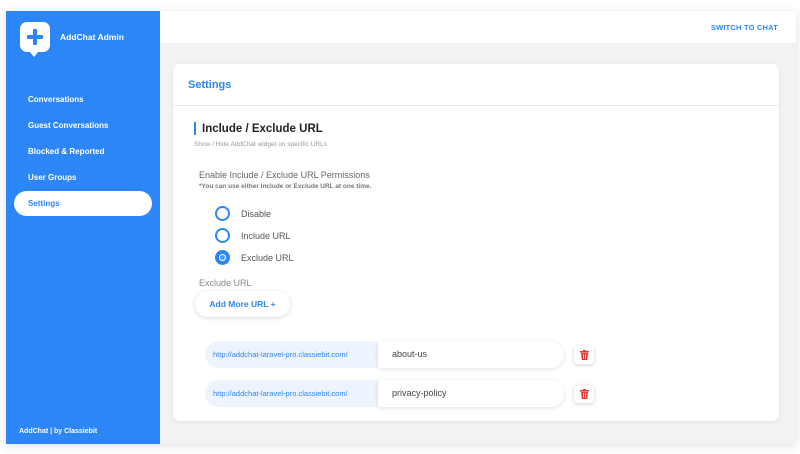 The width and height of the screenshot is (800, 454). What do you see at coordinates (58, 431) in the screenshot?
I see `sidebar-footer: AddChat | by Classiebit` at bounding box center [58, 431].